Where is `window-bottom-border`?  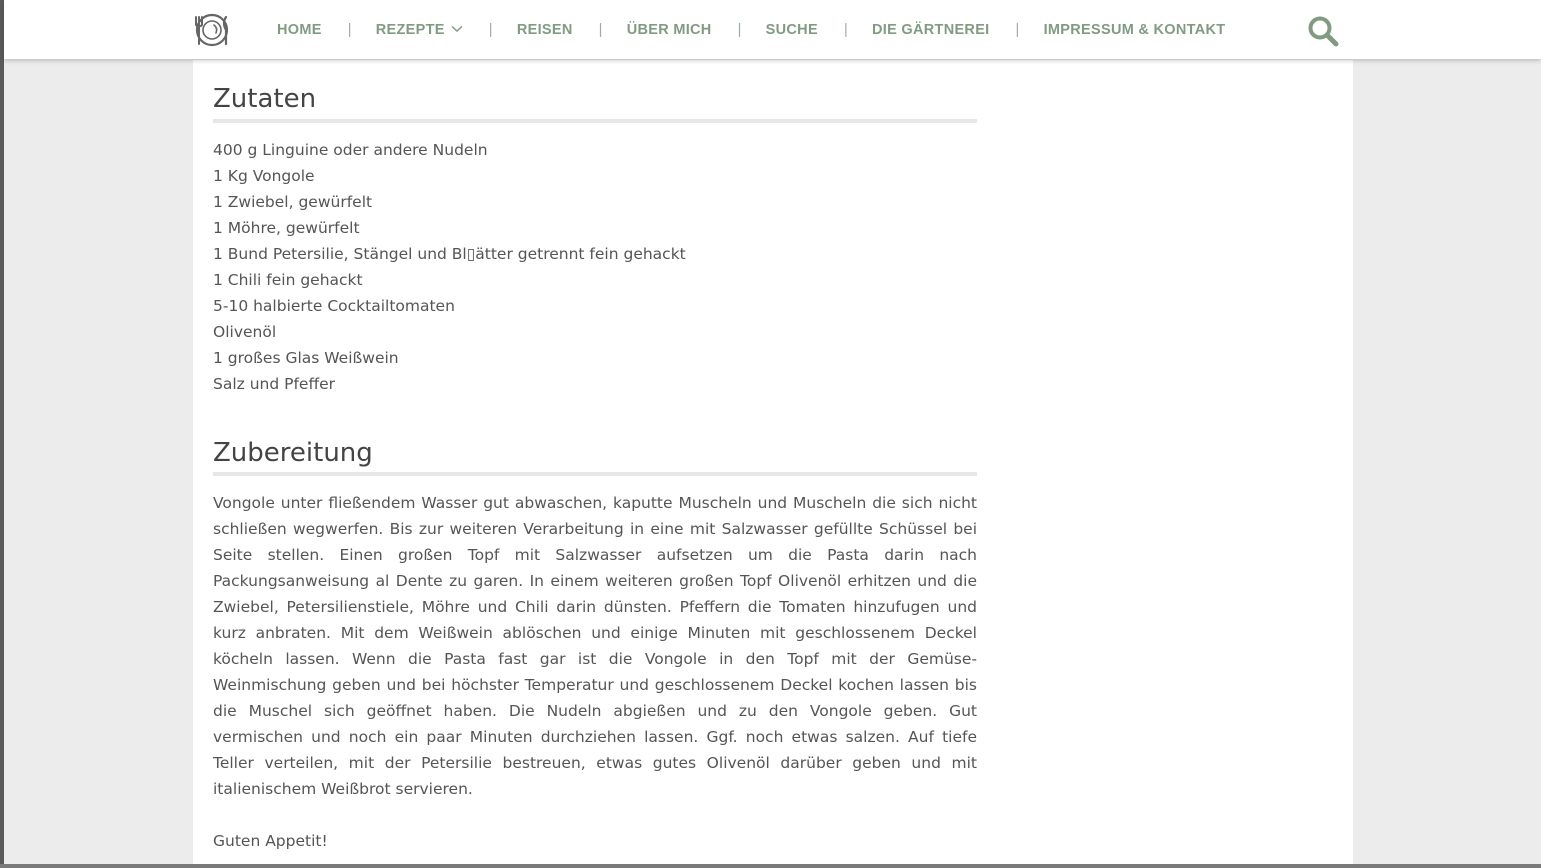 window-bottom-border is located at coordinates (770, 866).